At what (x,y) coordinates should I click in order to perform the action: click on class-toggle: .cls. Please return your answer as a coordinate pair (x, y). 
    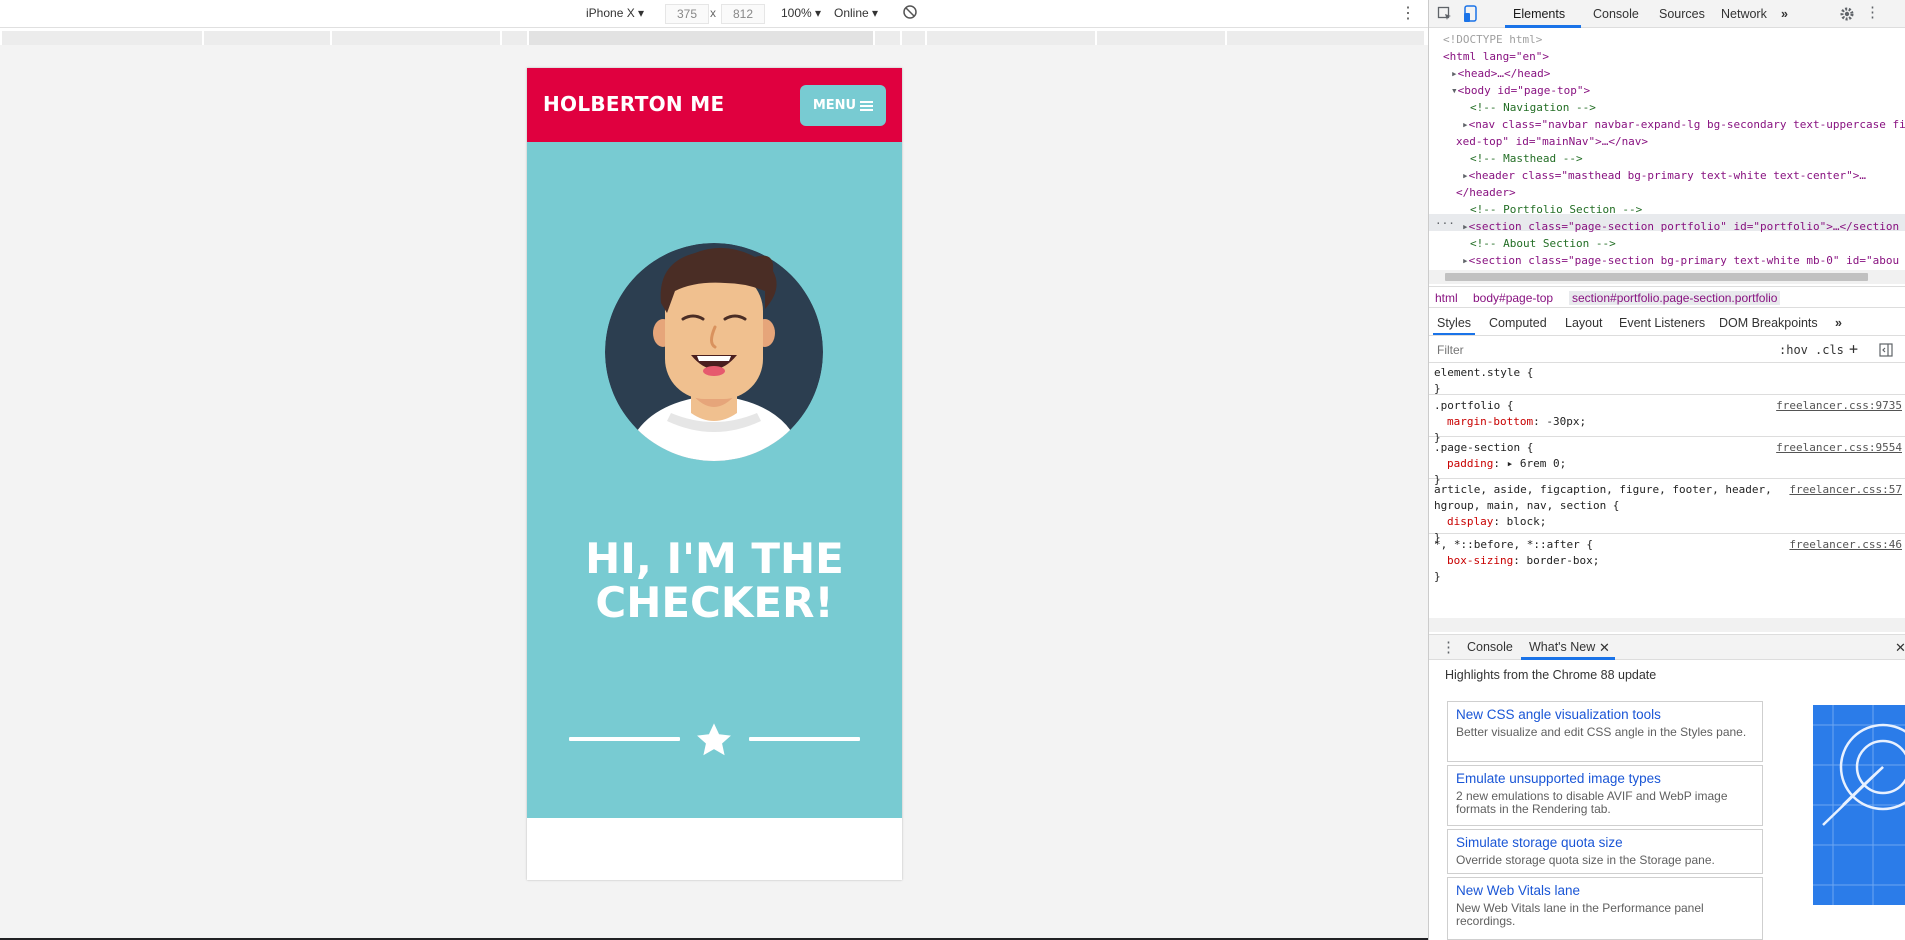
    Looking at the image, I should click on (1829, 350).